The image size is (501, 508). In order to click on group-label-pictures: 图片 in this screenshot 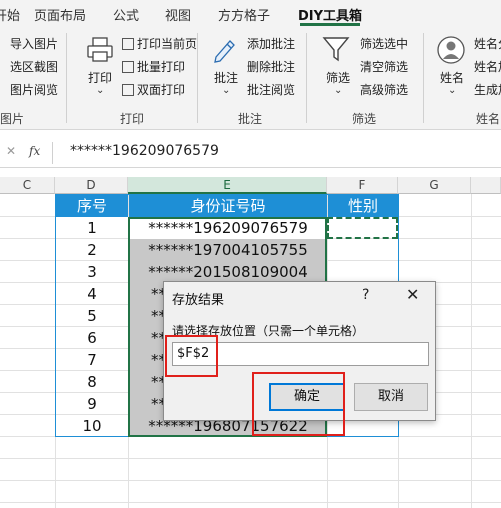, I will do `click(12, 119)`.